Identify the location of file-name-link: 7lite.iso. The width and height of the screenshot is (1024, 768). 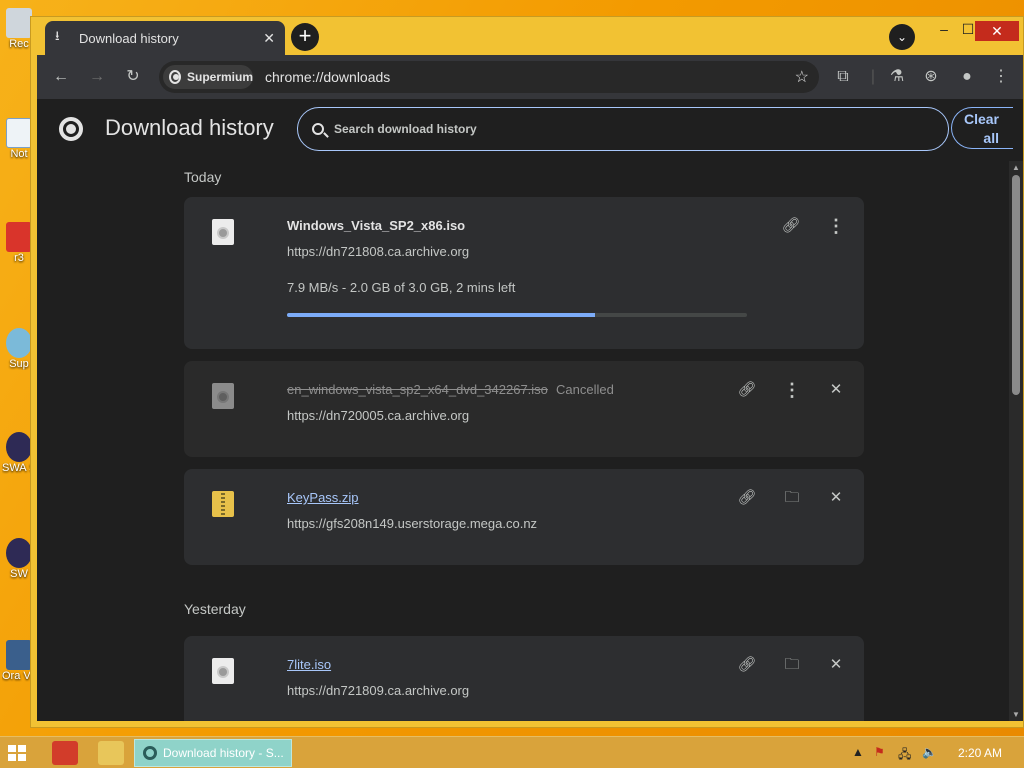
(309, 664).